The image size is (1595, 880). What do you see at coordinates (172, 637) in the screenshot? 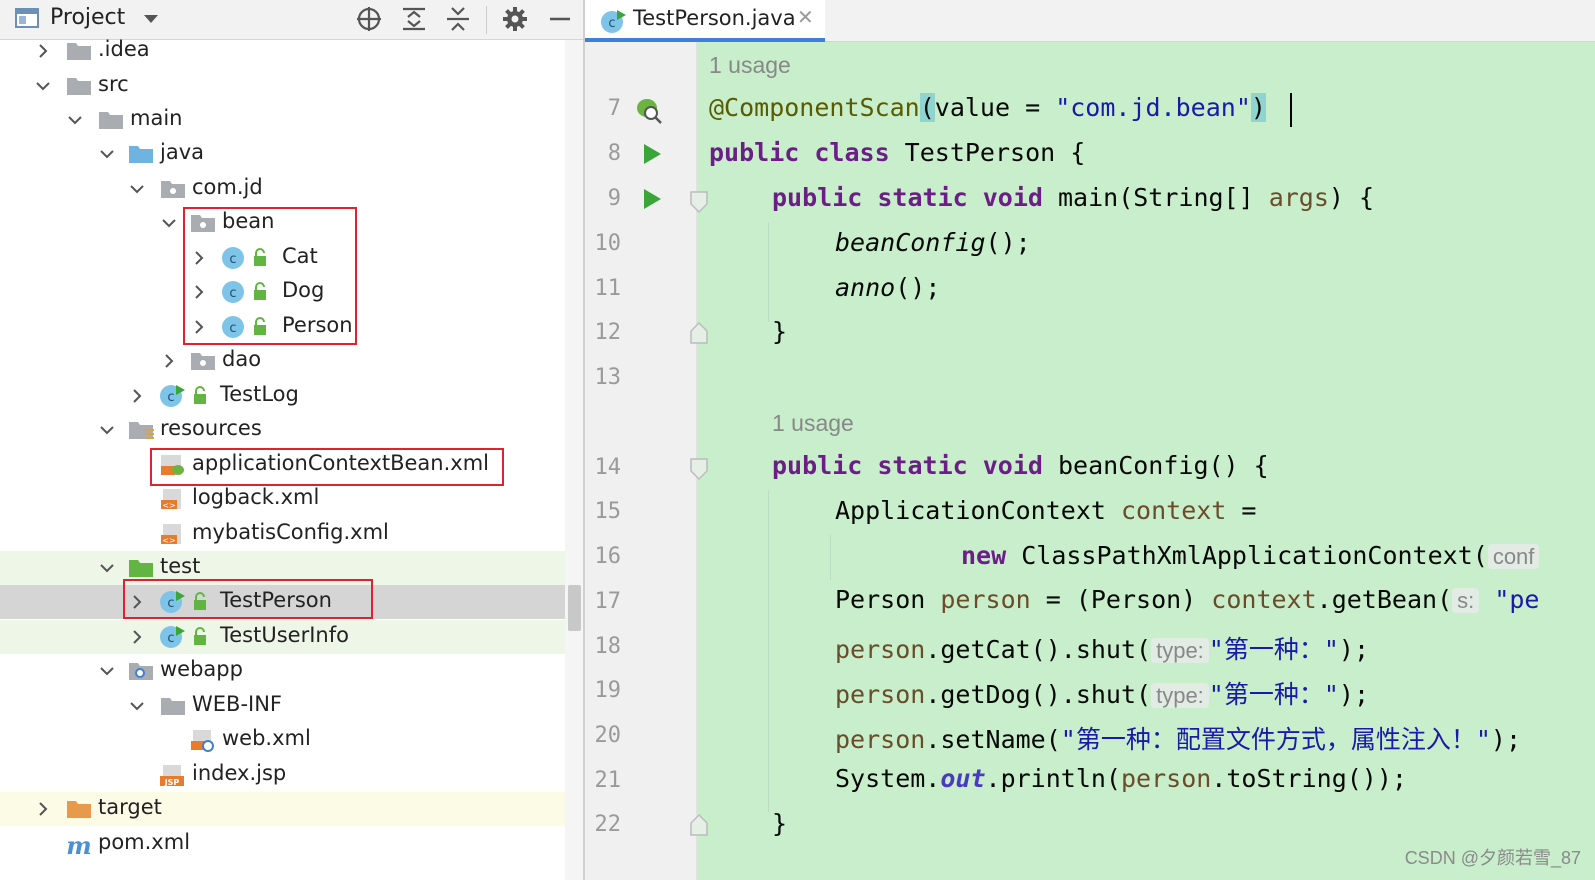
I see `test-class-icon: c` at bounding box center [172, 637].